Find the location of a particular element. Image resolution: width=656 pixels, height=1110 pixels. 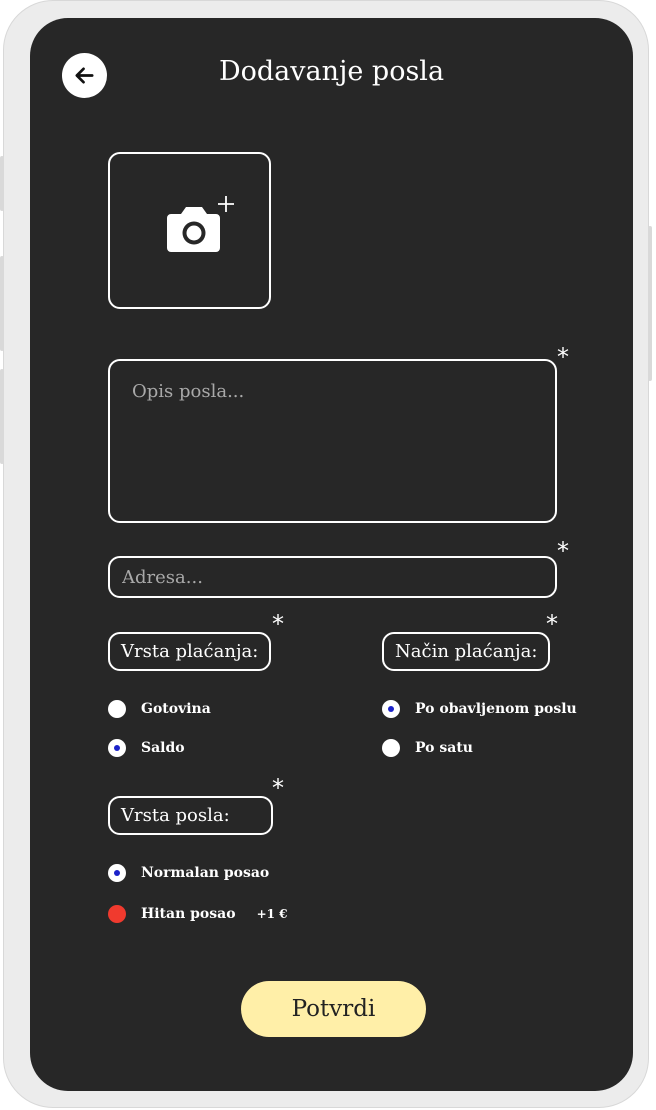

page-title: Dodavanje posla is located at coordinates (331, 71).